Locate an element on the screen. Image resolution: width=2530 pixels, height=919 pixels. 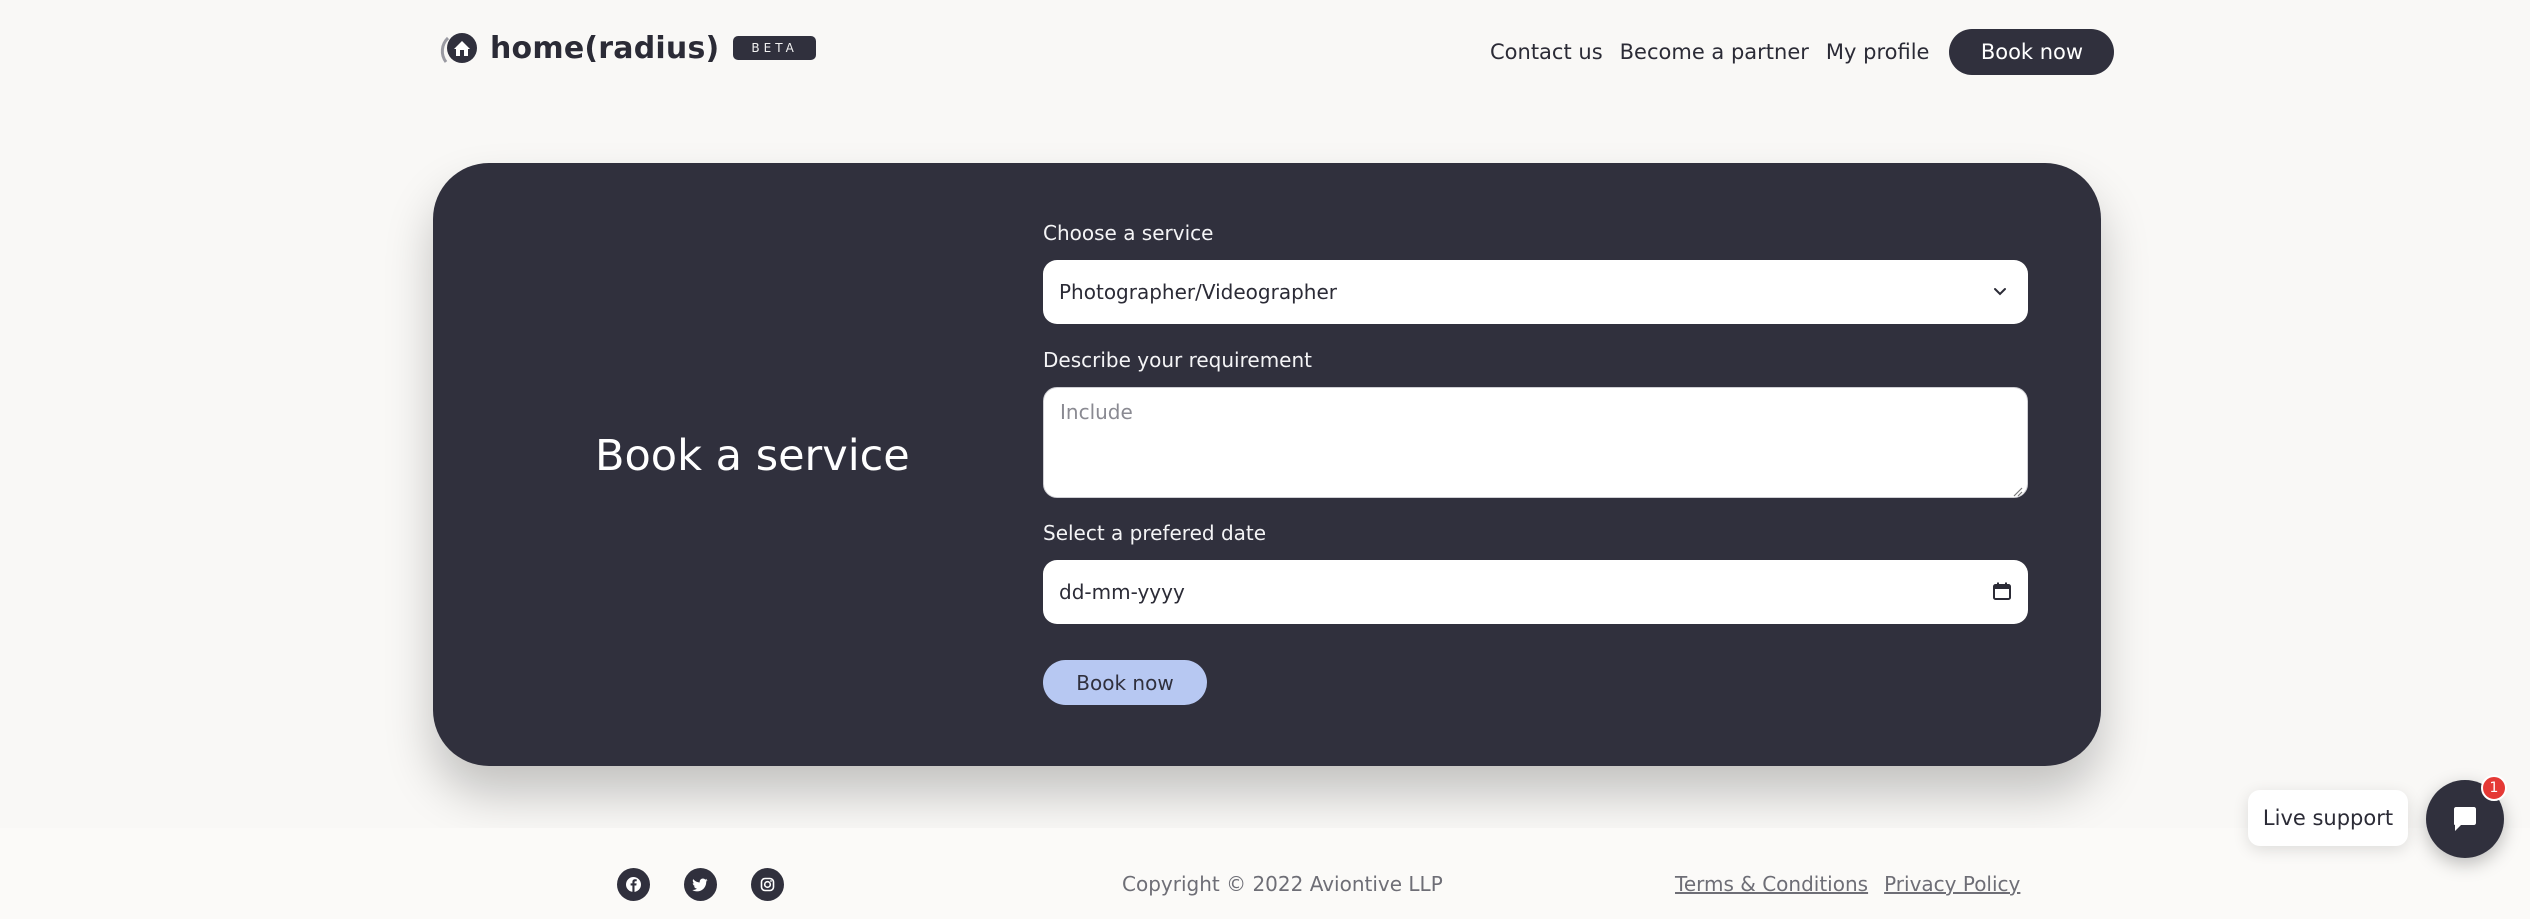
privacy-link: Privacy Policy is located at coordinates (1952, 884).